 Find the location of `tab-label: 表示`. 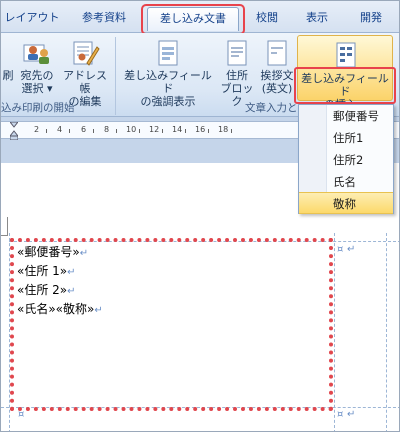

tab-label: 表示 is located at coordinates (317, 17).